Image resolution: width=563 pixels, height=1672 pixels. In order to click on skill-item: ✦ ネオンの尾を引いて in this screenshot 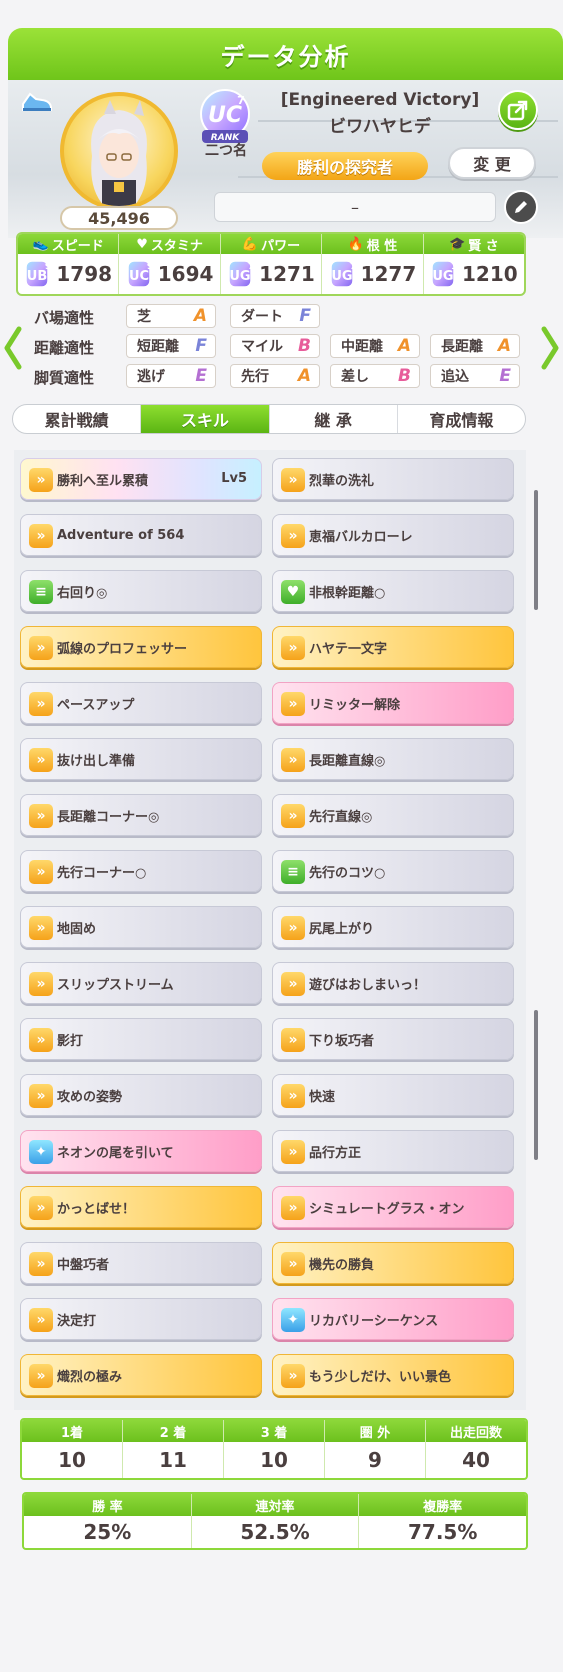, I will do `click(141, 1151)`.